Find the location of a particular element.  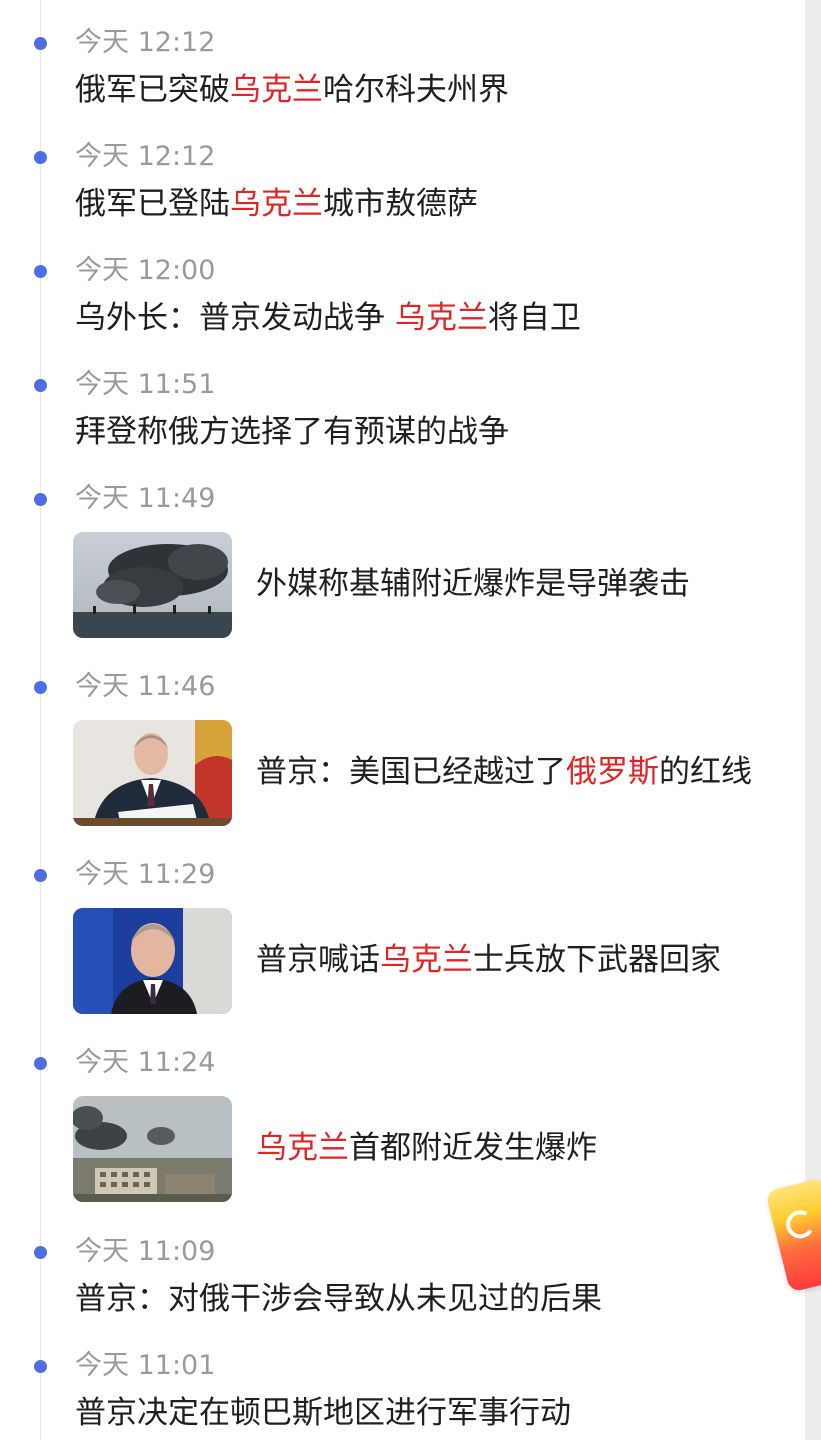

putin-portrait-photo is located at coordinates (152, 961).